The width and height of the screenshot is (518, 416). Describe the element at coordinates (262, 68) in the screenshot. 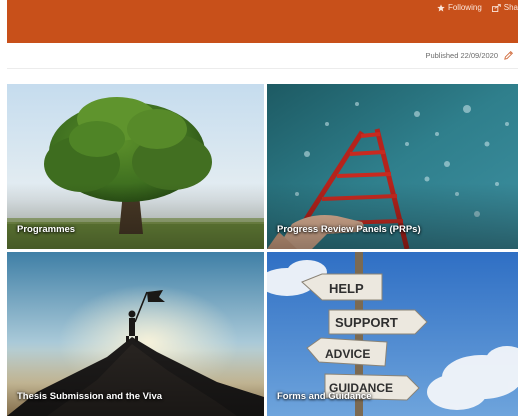

I see `header-divider` at that location.